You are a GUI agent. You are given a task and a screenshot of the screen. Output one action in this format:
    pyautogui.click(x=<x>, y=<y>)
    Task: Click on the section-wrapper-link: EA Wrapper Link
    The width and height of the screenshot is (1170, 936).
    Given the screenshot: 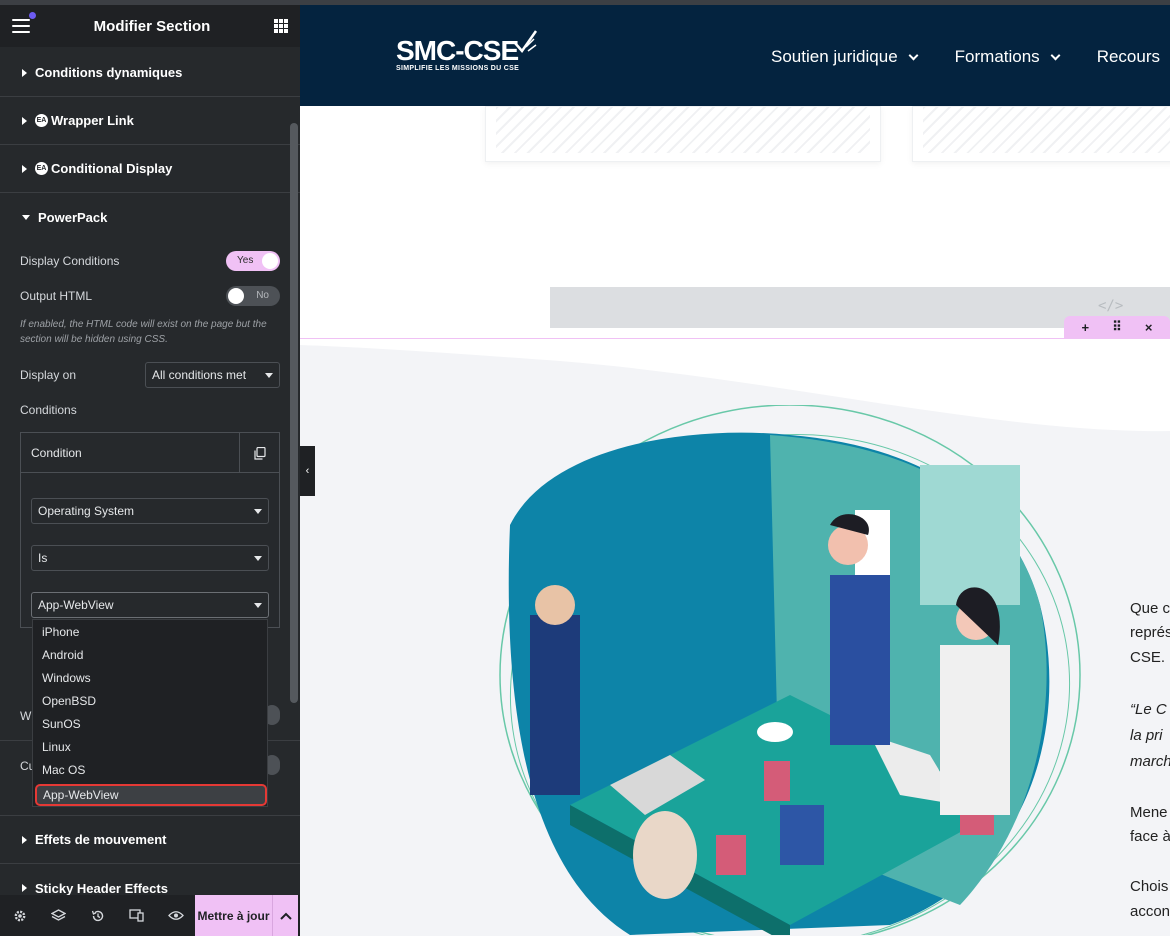 What is the action you would take?
    pyautogui.click(x=150, y=121)
    